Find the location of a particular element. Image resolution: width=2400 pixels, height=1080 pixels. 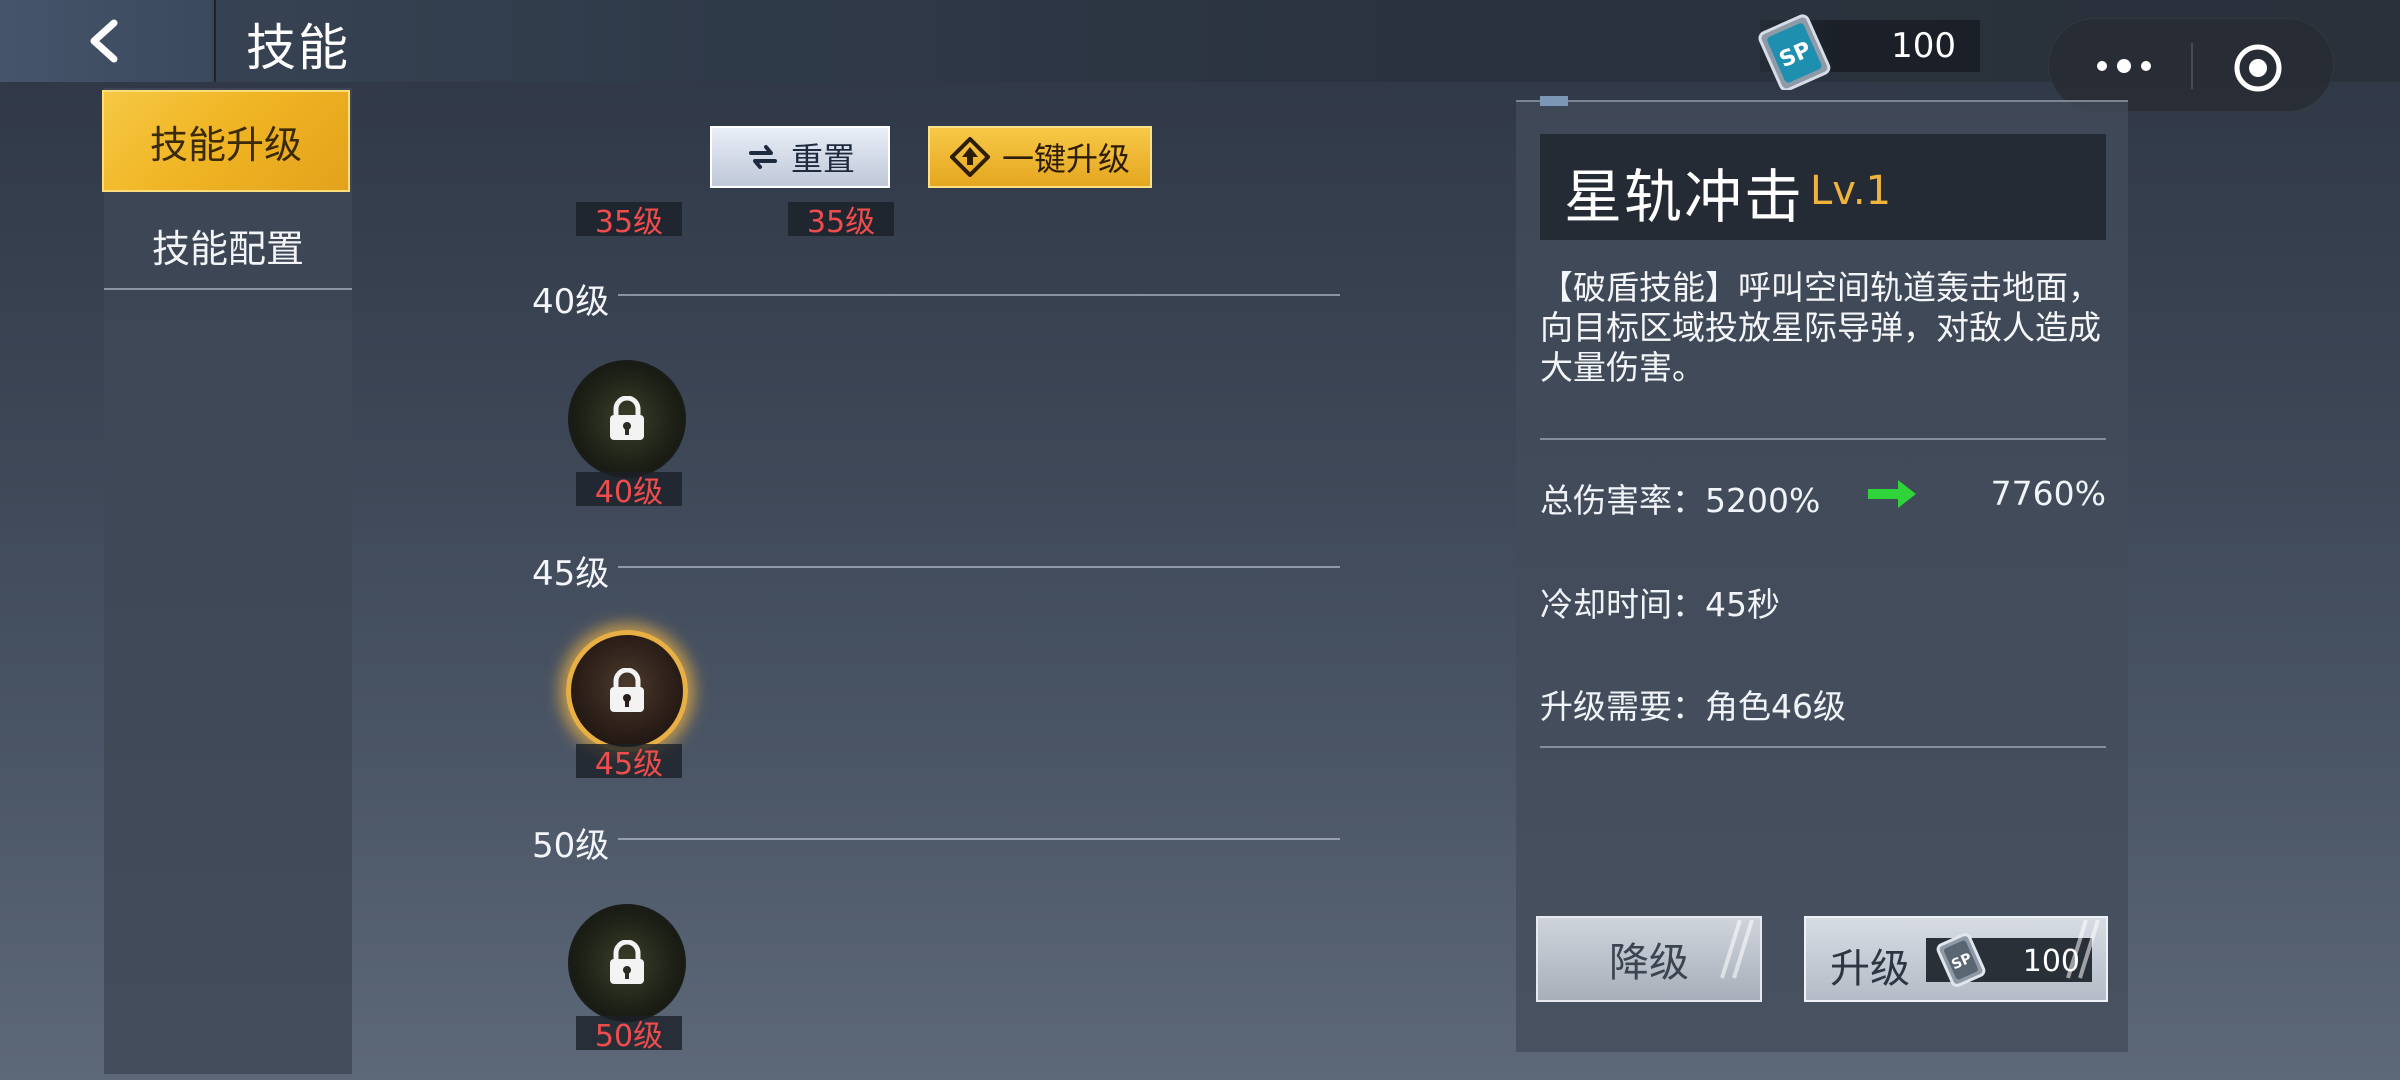

mini-program-capsule is located at coordinates (2191, 65).